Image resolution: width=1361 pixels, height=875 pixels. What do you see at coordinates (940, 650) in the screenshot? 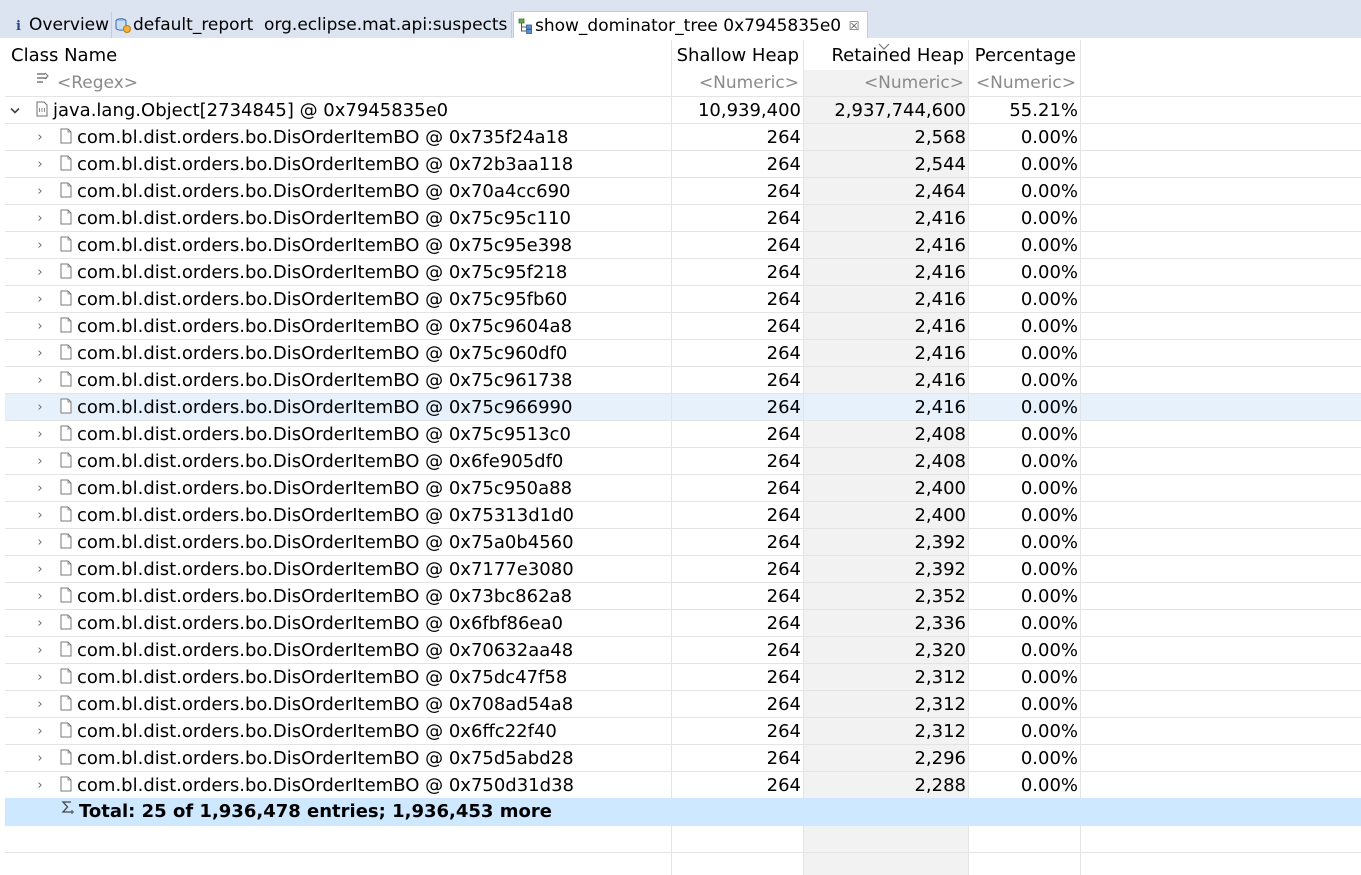
I see `retained-heap-cell: 2,320` at bounding box center [940, 650].